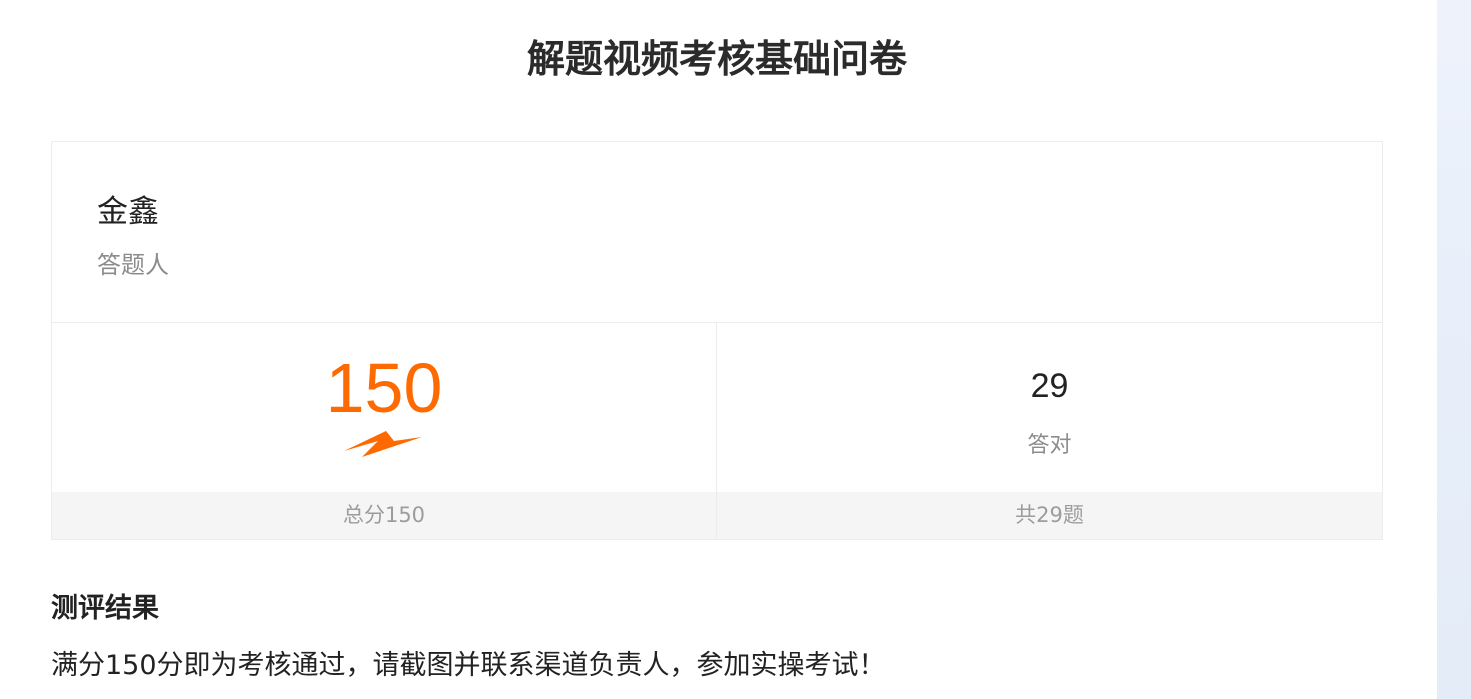 The image size is (1471, 699). Describe the element at coordinates (133, 265) in the screenshot. I see `respondent-label: 答题人` at that location.